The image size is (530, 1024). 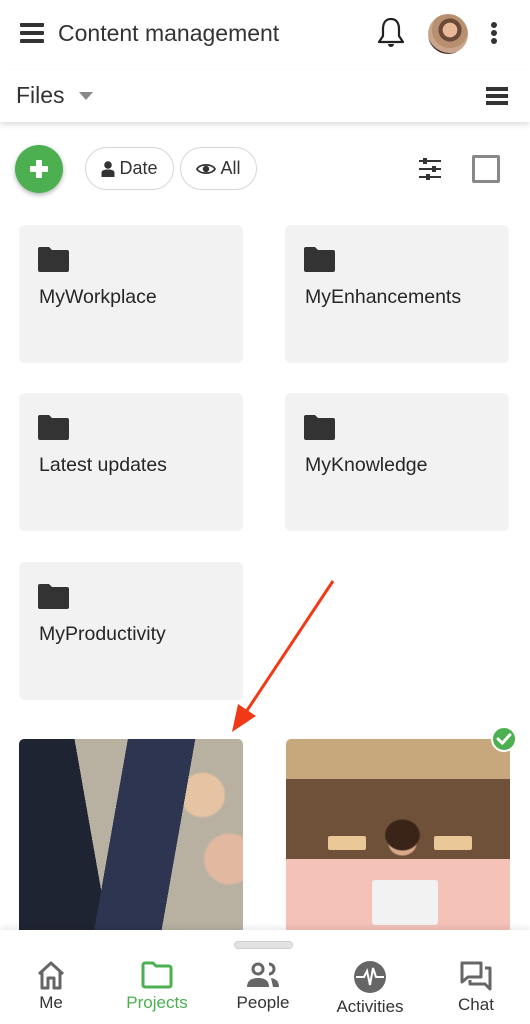 I want to click on folder-name: MyWorkplace, so click(x=98, y=297).